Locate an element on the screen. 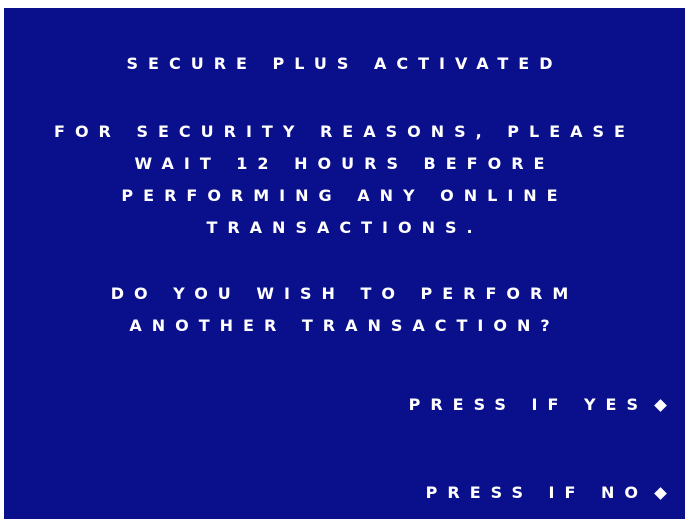  screen-title: SECURE PLUS ACTIVATED is located at coordinates (344, 63).